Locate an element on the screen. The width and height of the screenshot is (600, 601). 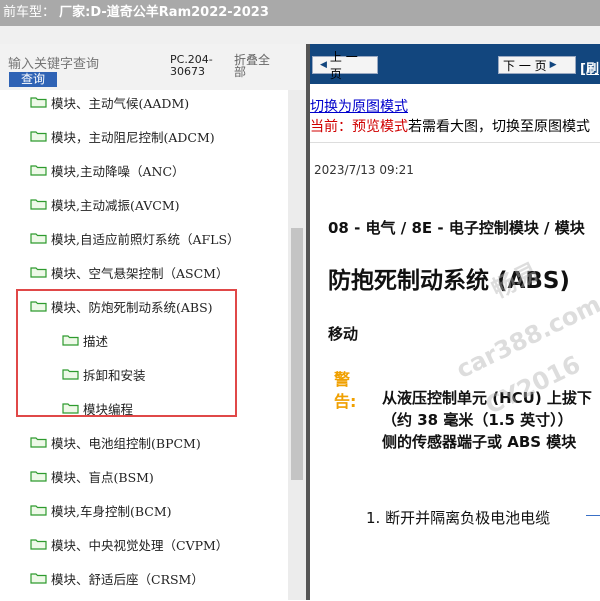
tree-item-label: 模块、舒适后座（CRSM） is located at coordinates (127, 579).